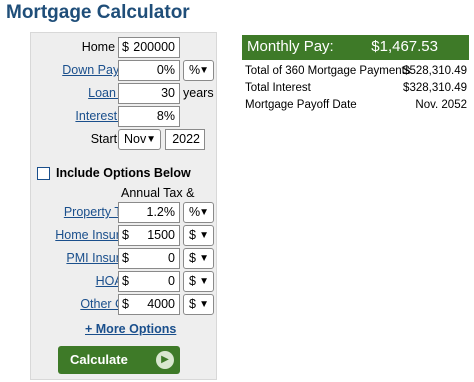  What do you see at coordinates (171, 281) in the screenshot?
I see `hoa-fee-value: 0` at bounding box center [171, 281].